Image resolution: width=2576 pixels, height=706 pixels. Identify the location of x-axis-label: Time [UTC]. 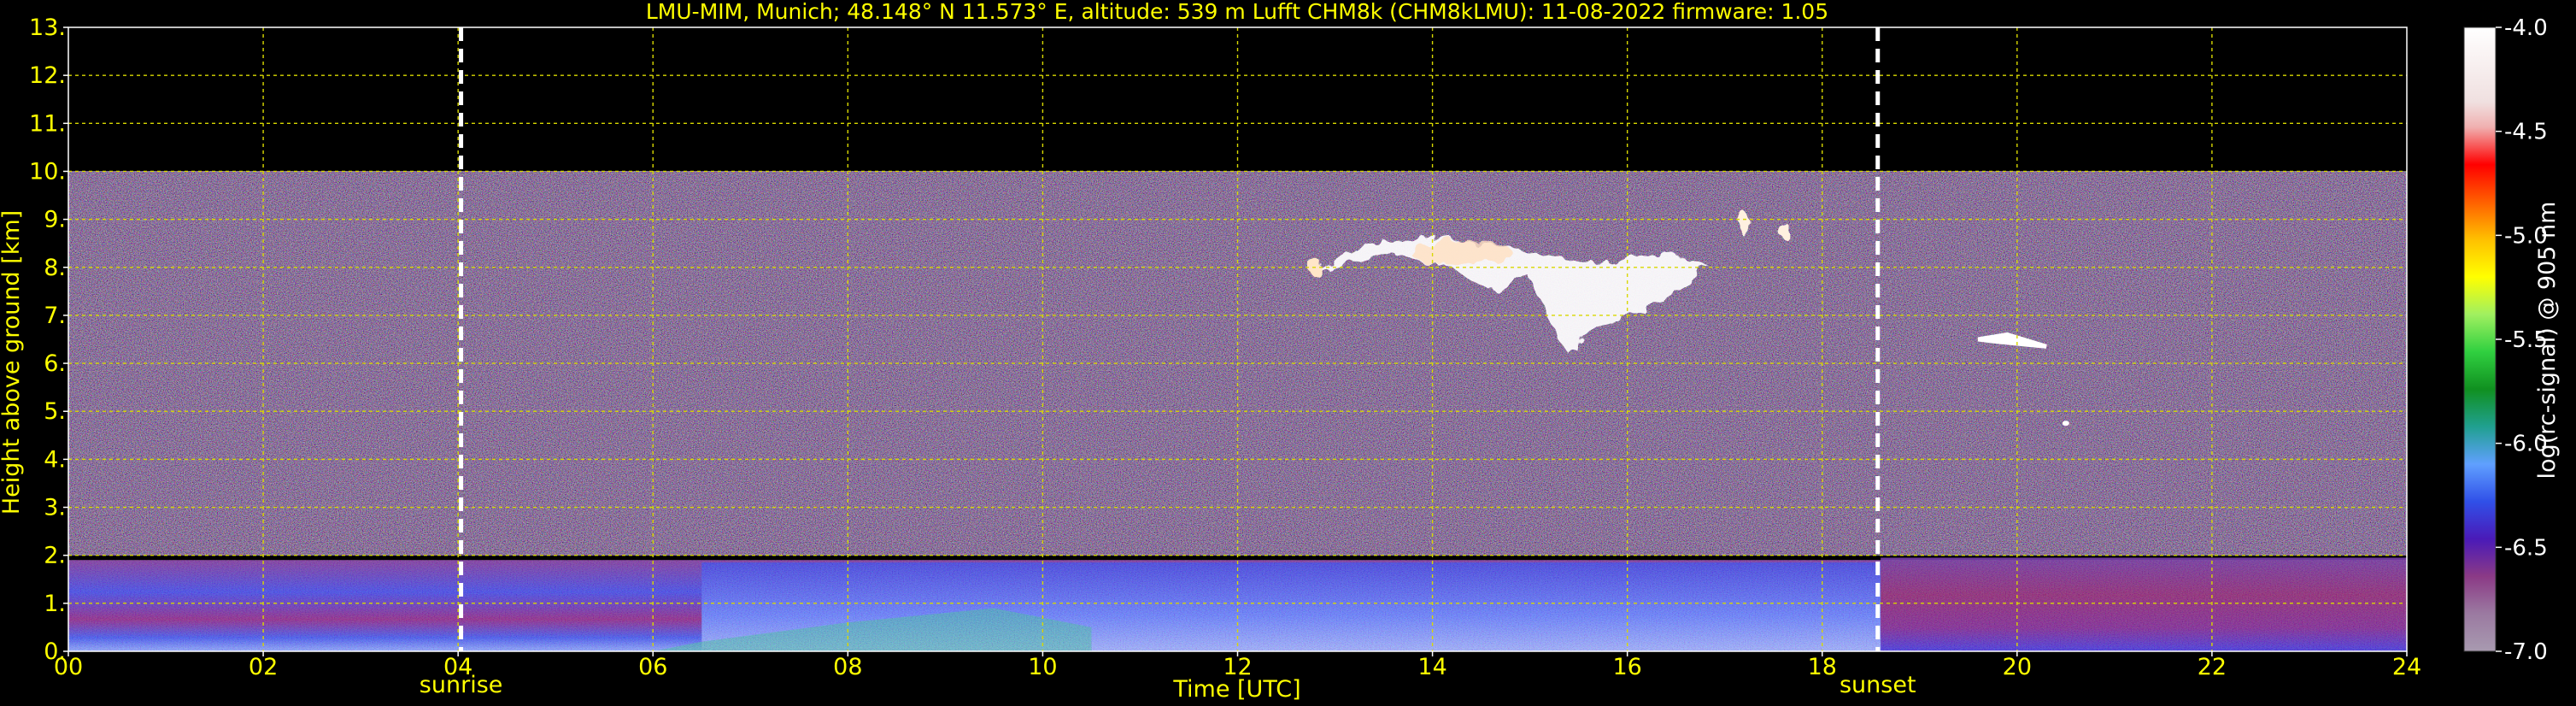
(1236, 689).